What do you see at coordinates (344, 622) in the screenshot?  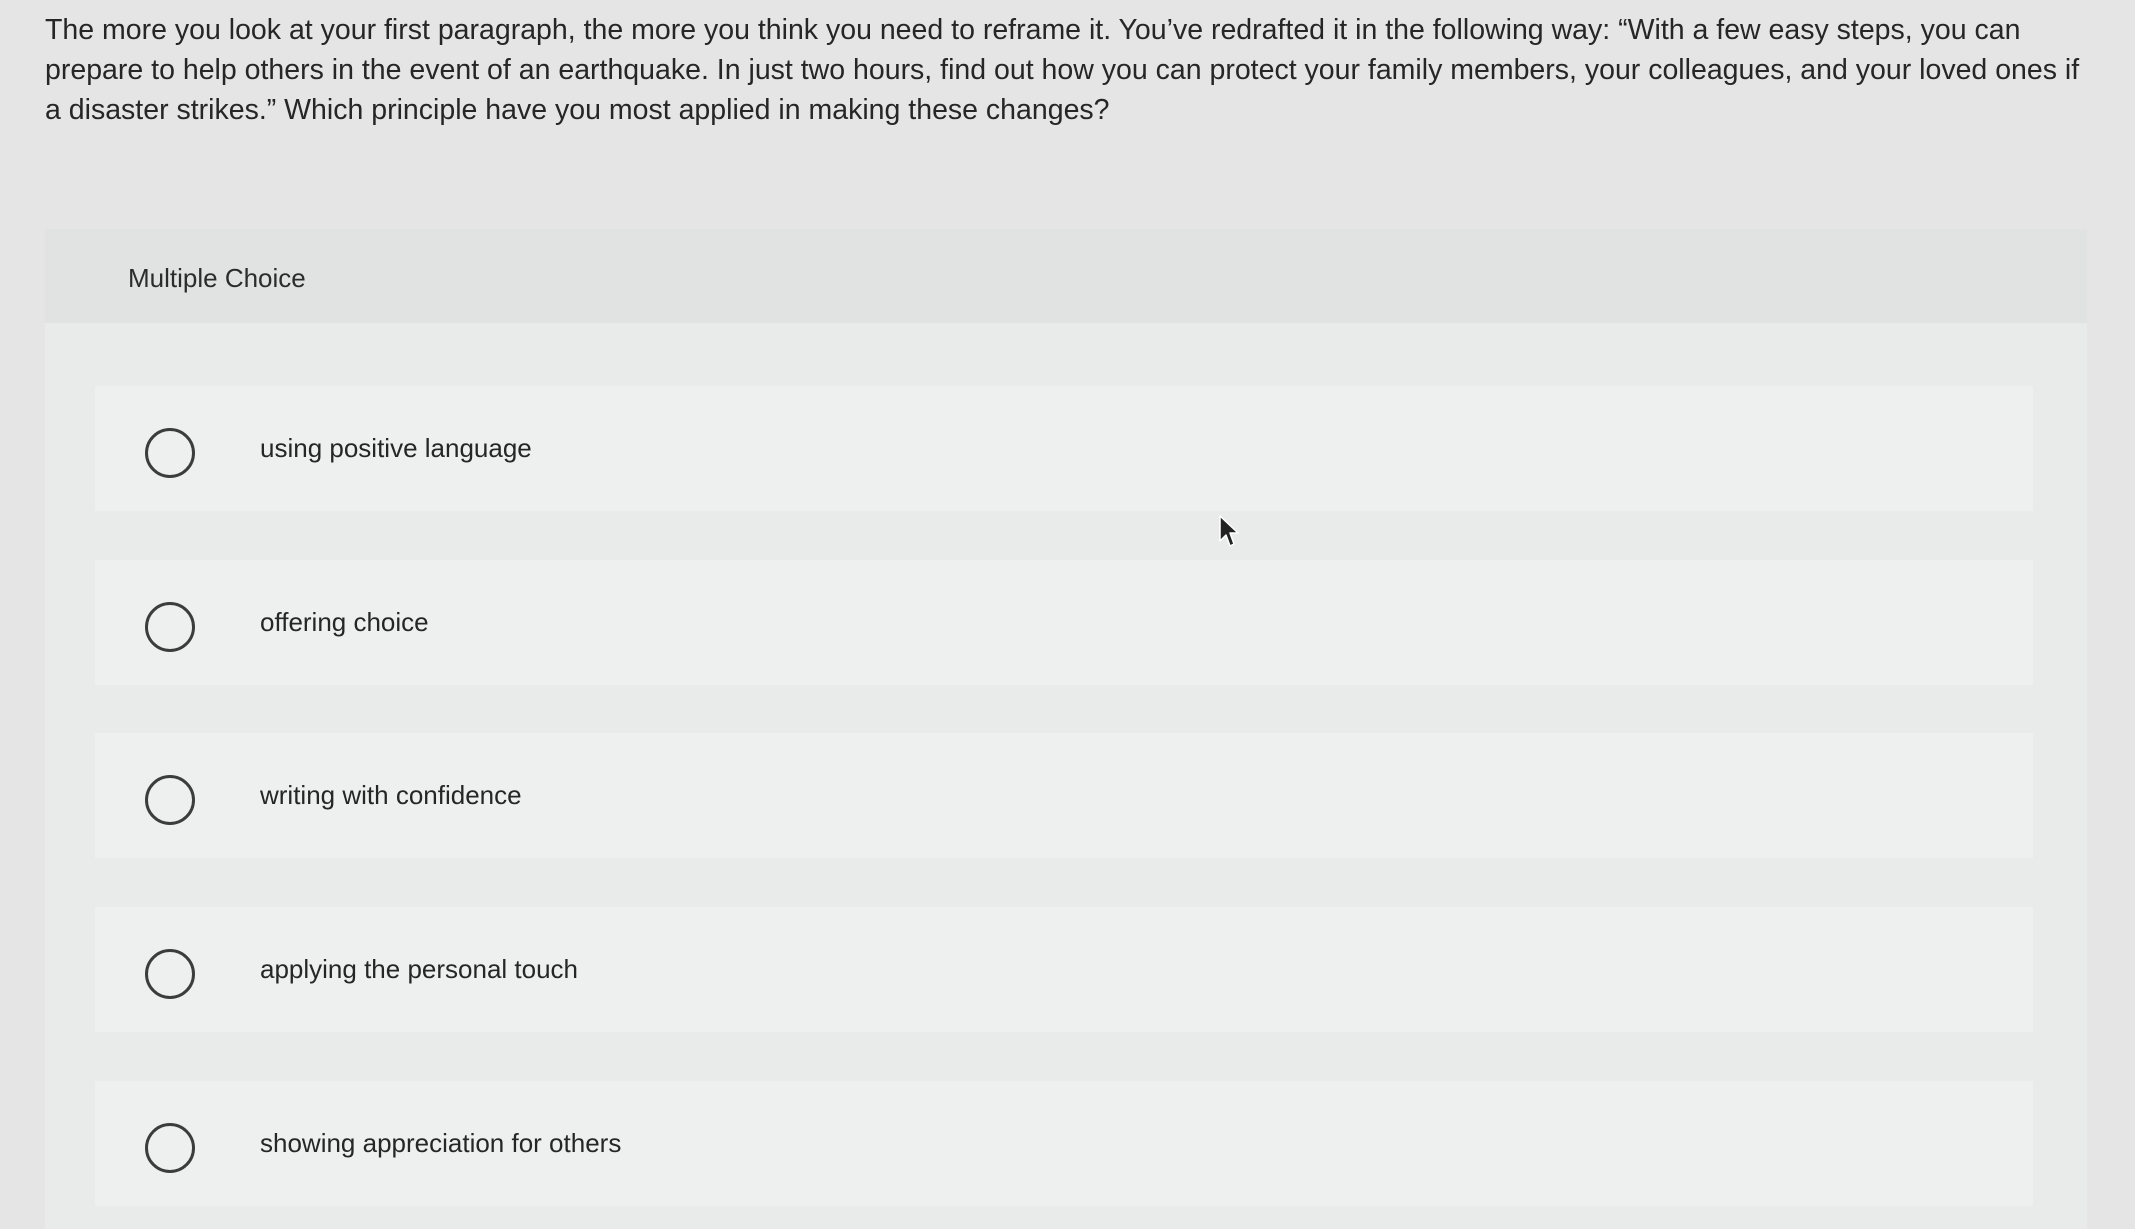 I see `answer-option-label: offering choice` at bounding box center [344, 622].